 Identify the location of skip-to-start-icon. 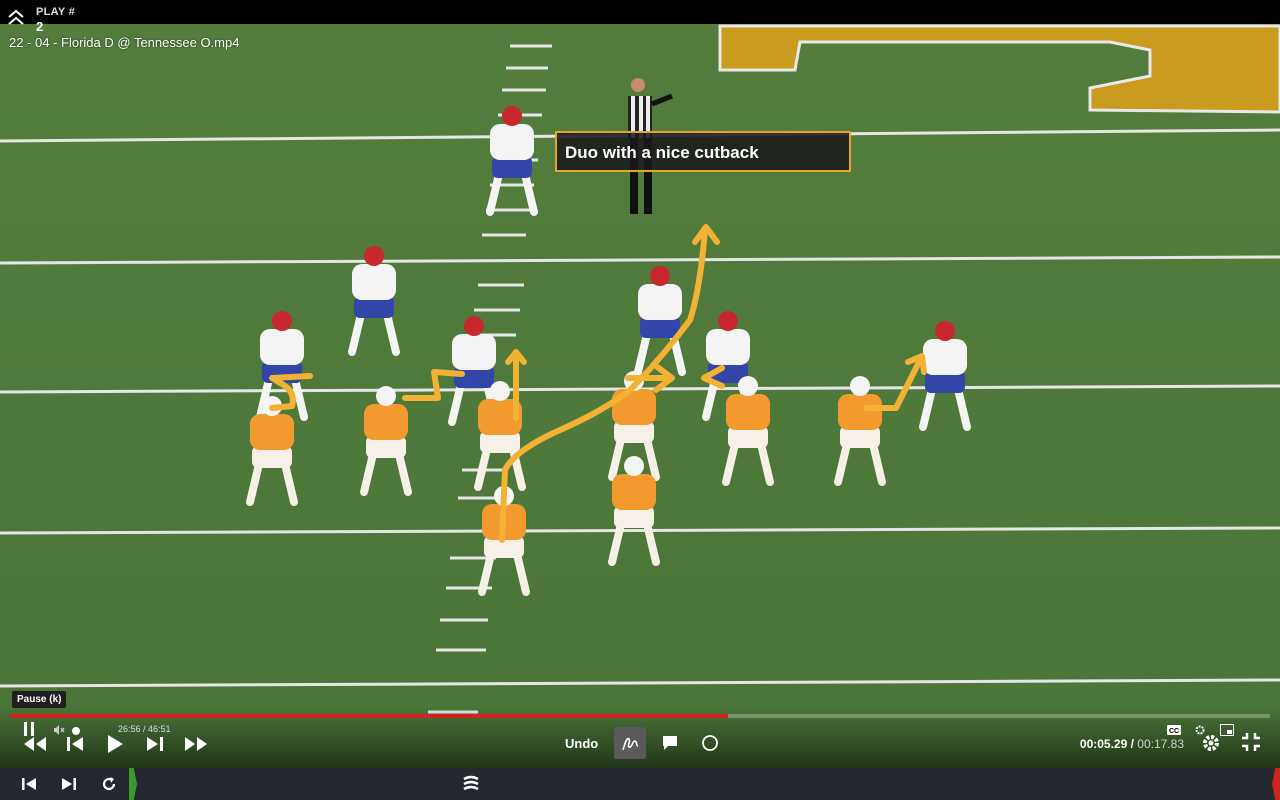
(29, 784).